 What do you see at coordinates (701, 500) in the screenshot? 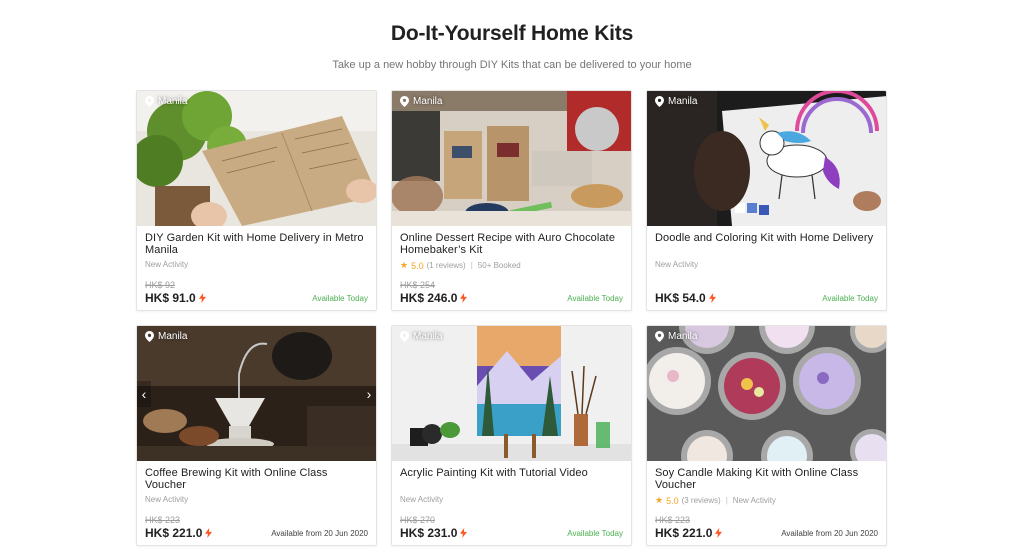
I see `review-count: (3 reviews)` at bounding box center [701, 500].